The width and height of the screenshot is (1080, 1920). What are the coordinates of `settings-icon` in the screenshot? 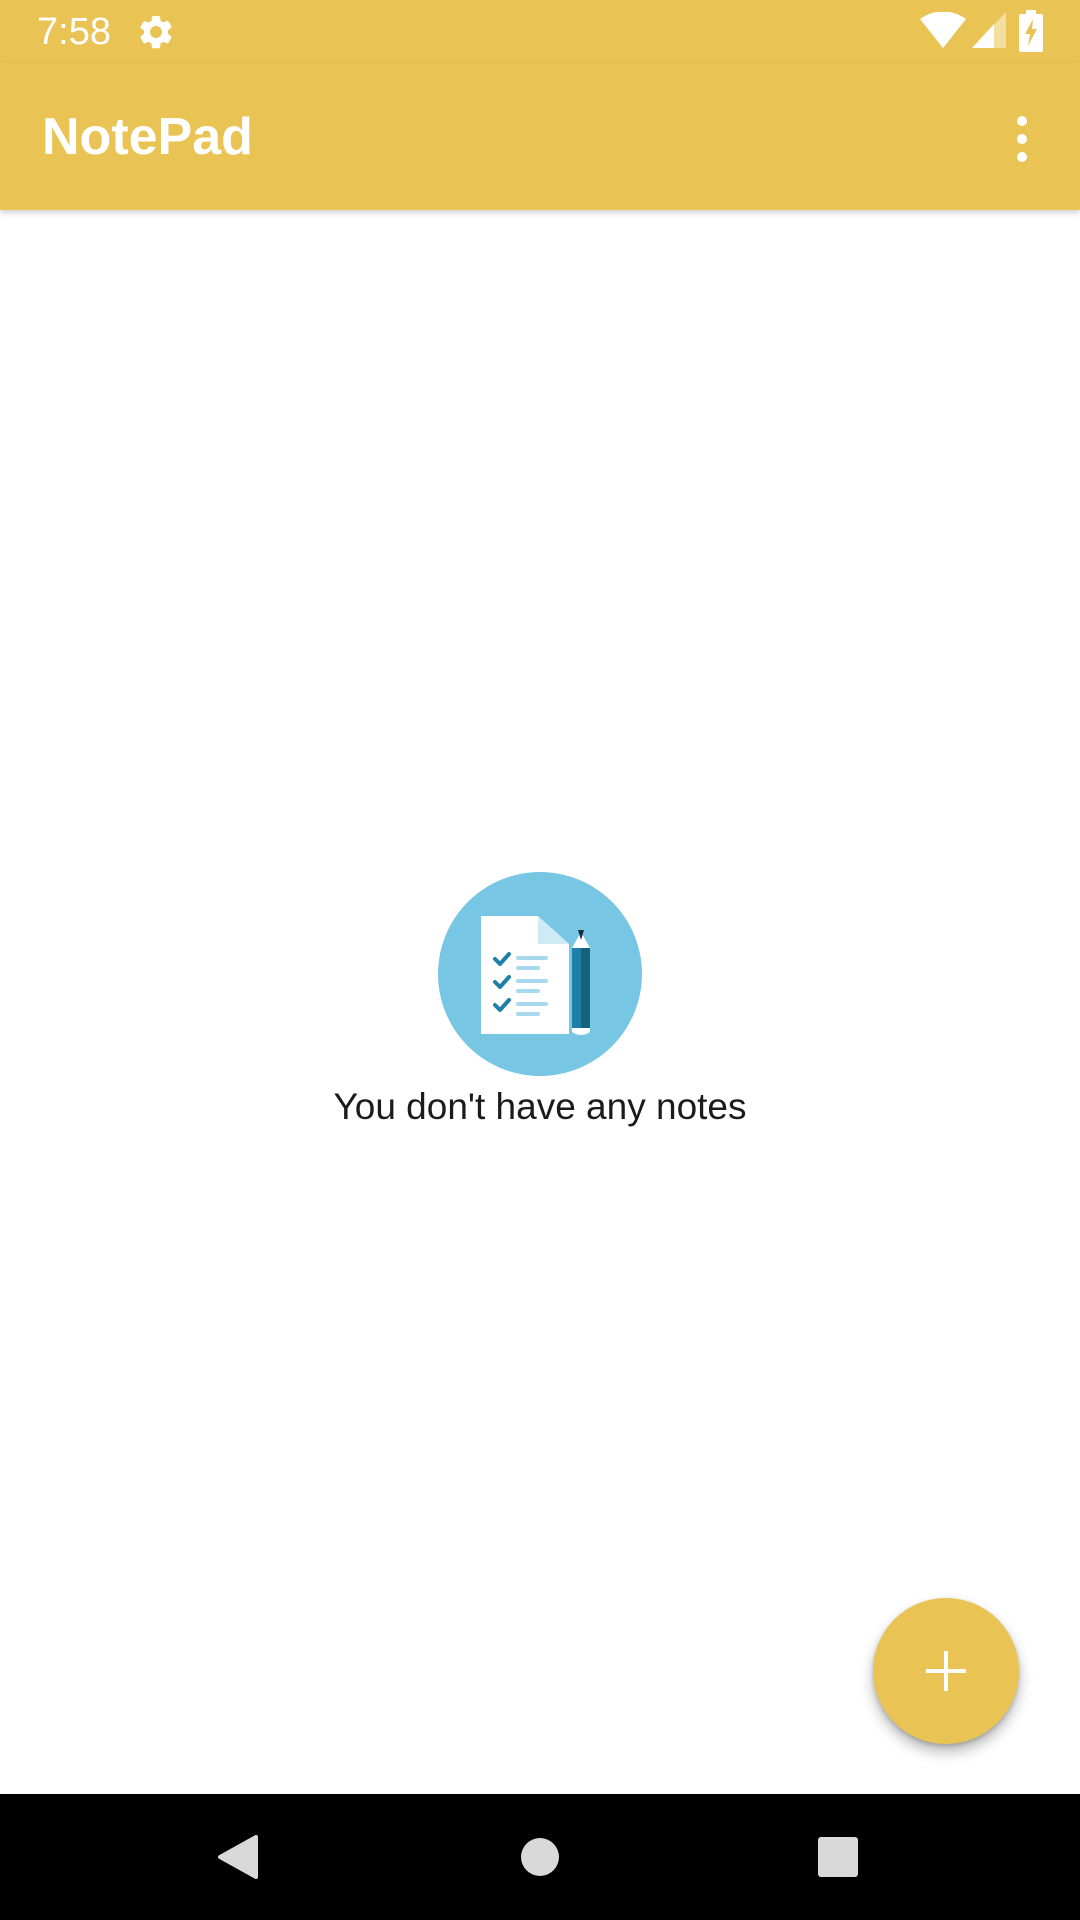 It's located at (156, 32).